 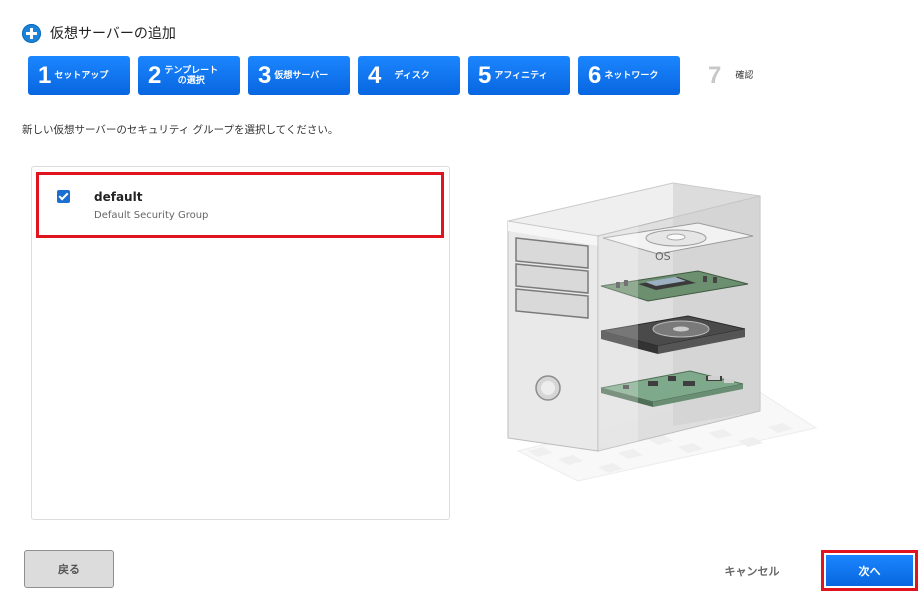 I want to click on step-label: ネットワーク, so click(x=631, y=75).